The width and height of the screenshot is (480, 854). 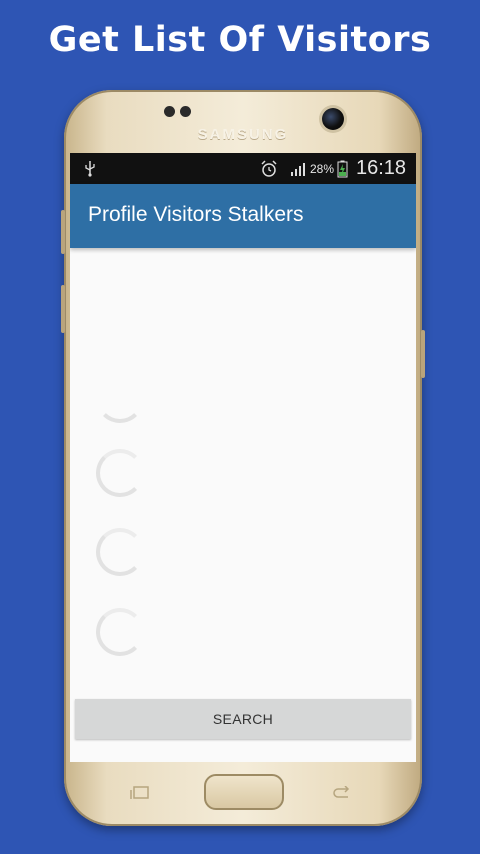 I want to click on promo-headline: Get List Of Visitors, so click(x=240, y=40).